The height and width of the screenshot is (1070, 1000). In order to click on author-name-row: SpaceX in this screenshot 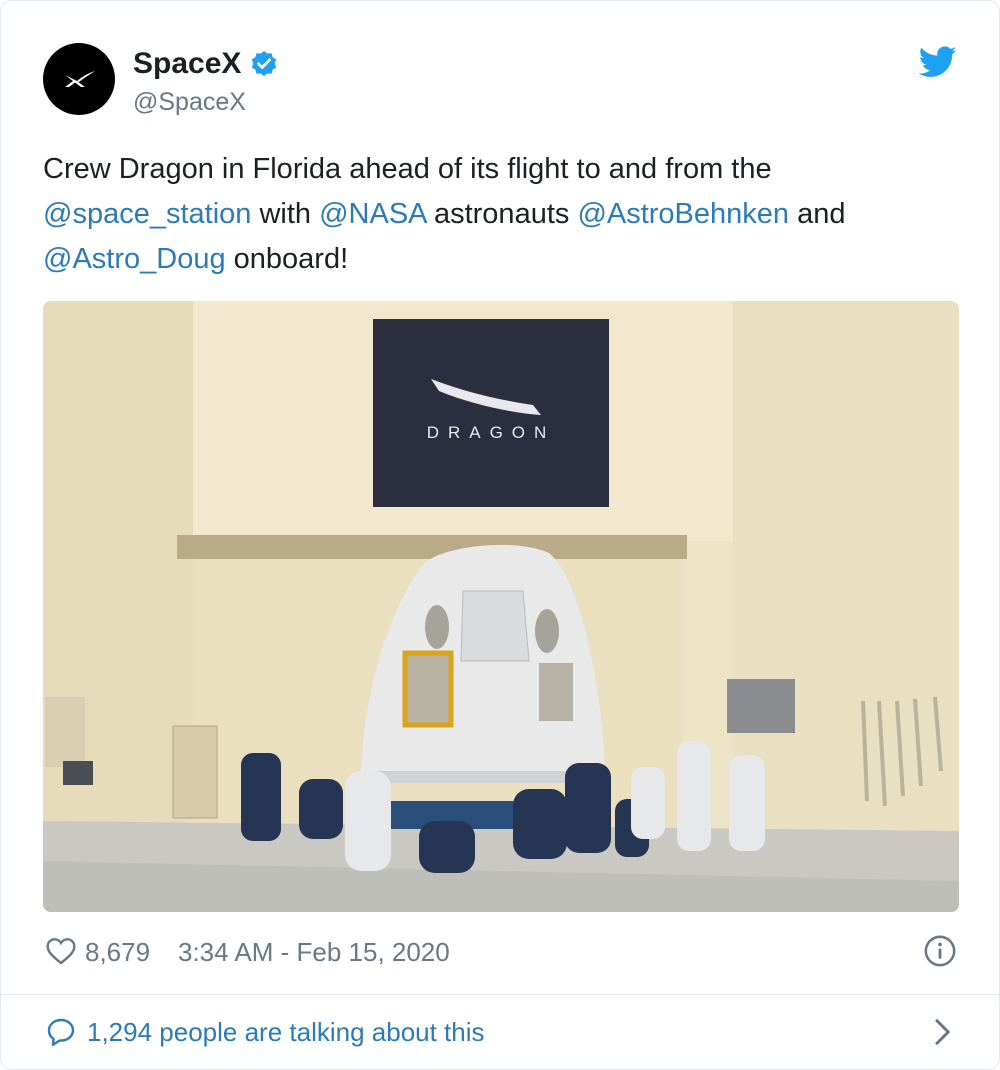, I will do `click(206, 64)`.